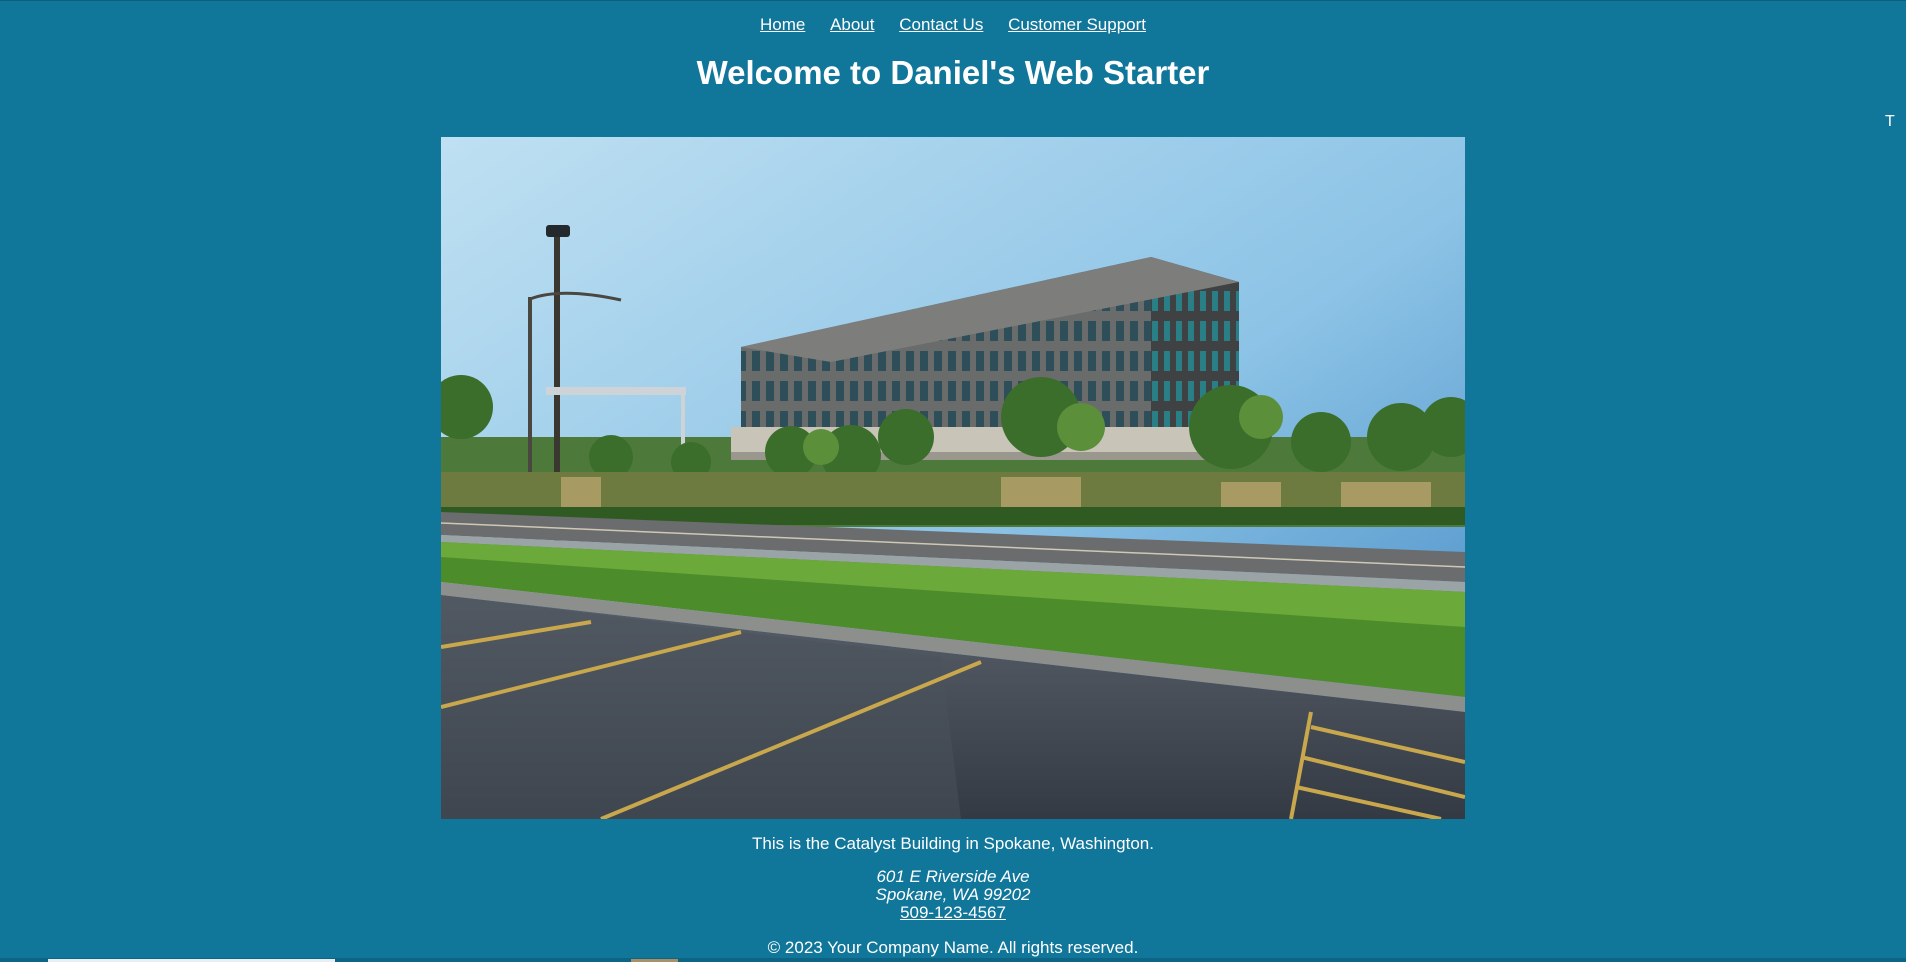 Image resolution: width=1906 pixels, height=962 pixels. What do you see at coordinates (953, 912) in the screenshot?
I see `phone-link: 509-123-4567` at bounding box center [953, 912].